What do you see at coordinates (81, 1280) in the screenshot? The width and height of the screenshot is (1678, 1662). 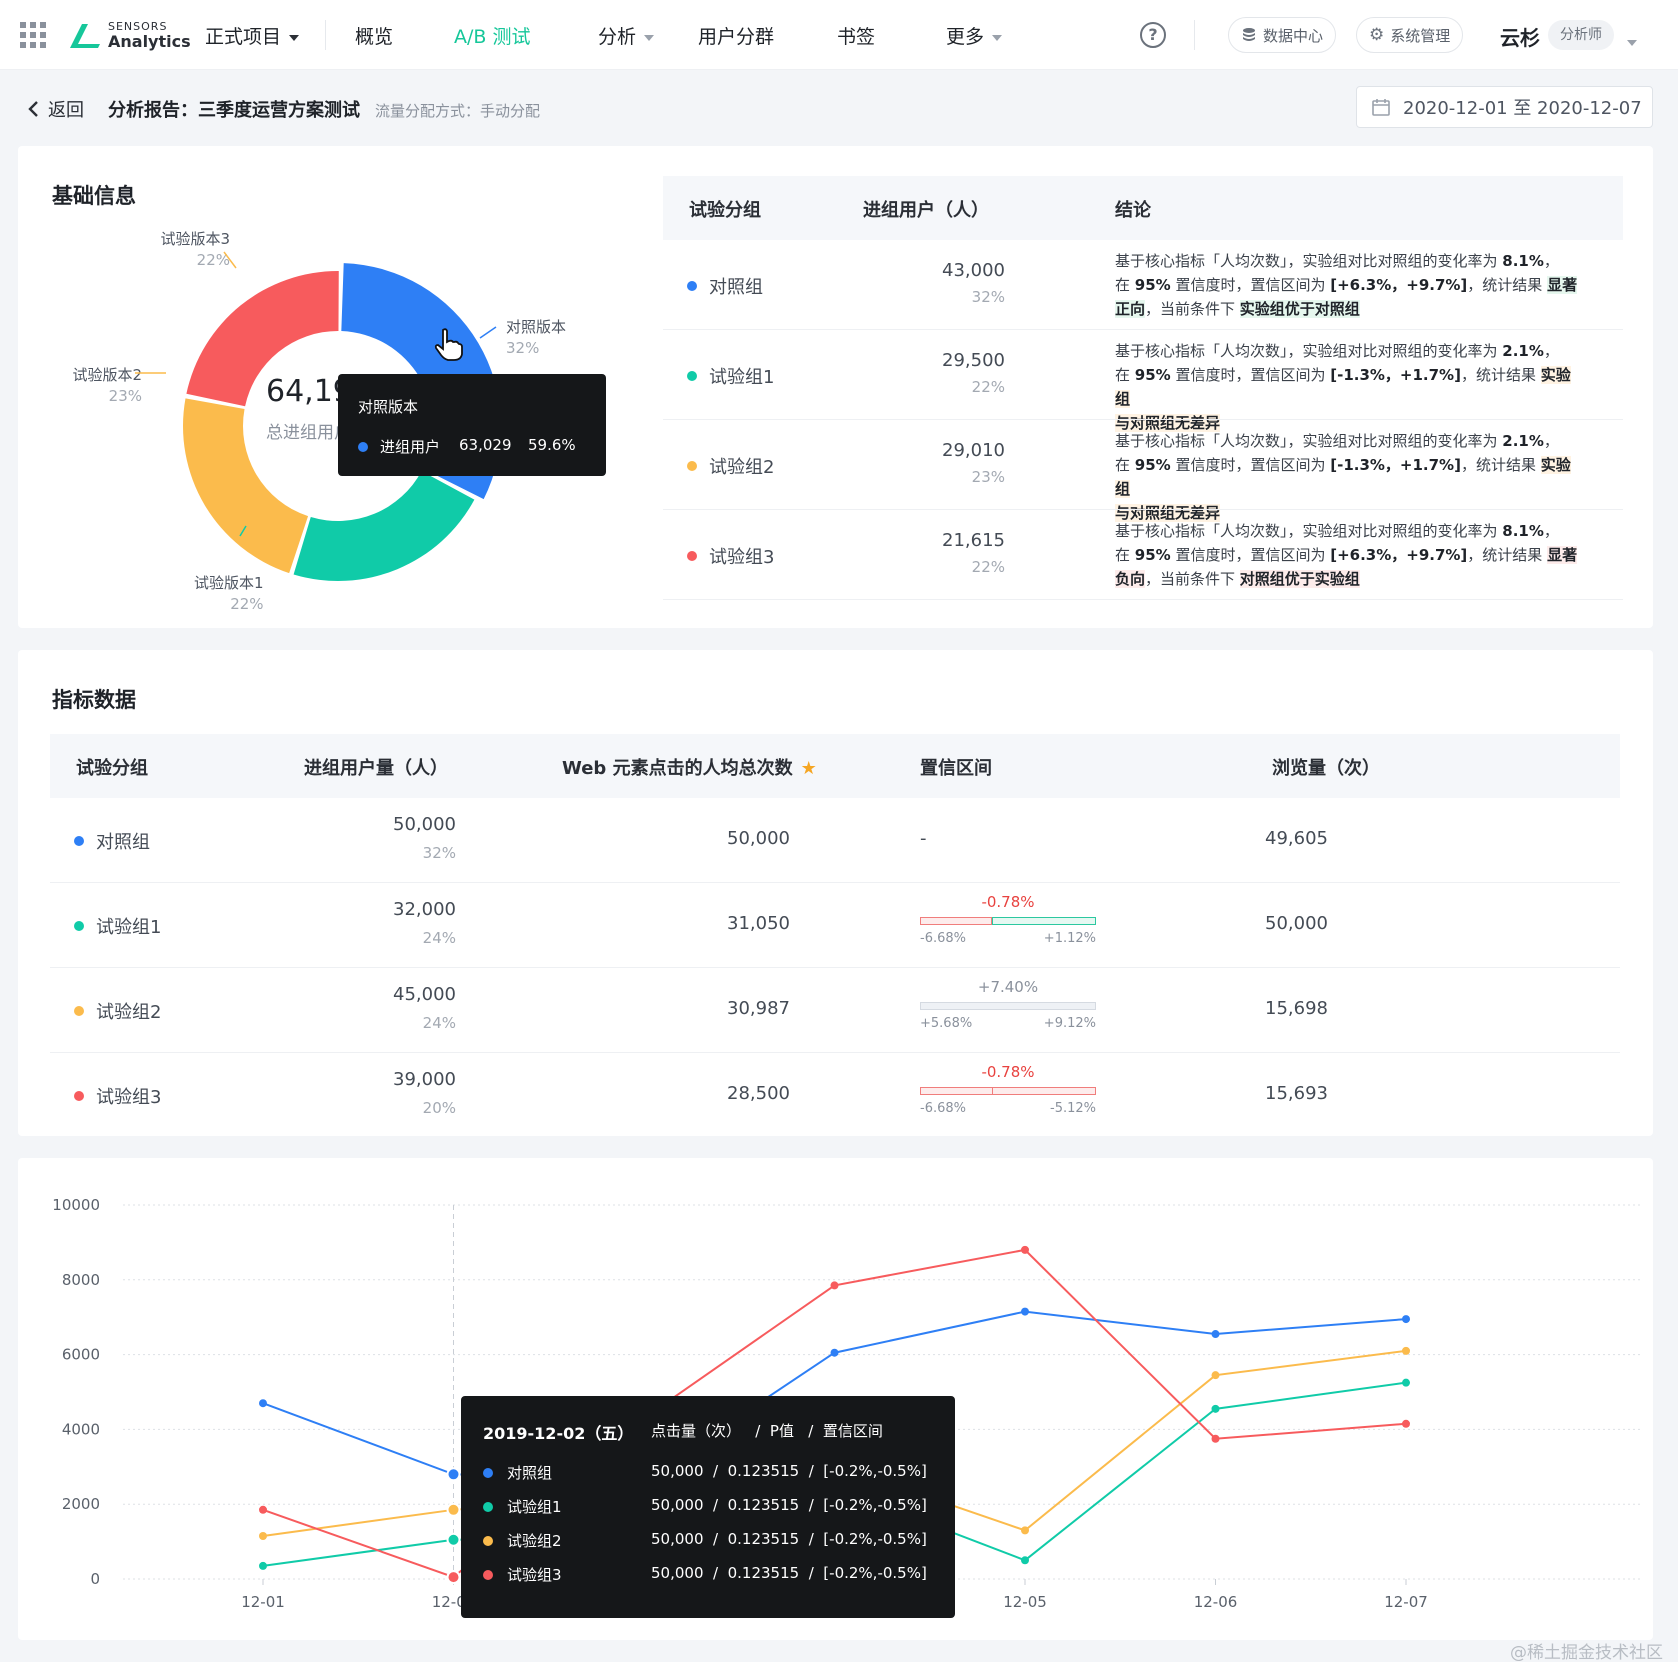 I see `y-tick-label: 8000` at bounding box center [81, 1280].